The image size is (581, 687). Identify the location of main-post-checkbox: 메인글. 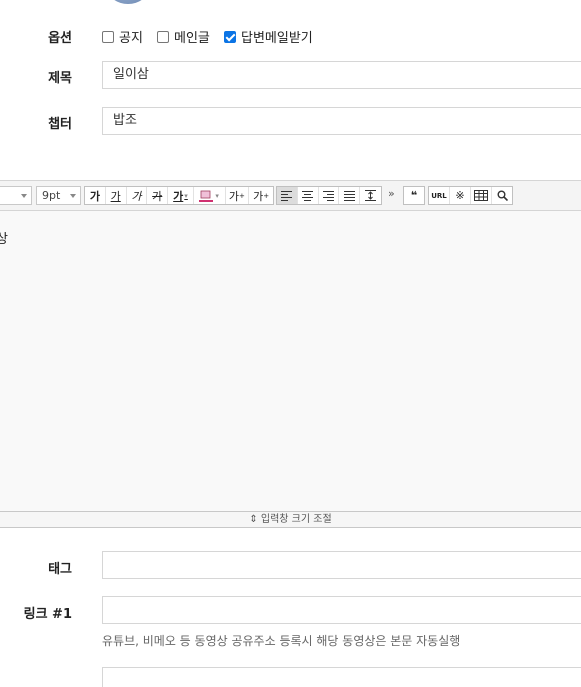
(183, 36).